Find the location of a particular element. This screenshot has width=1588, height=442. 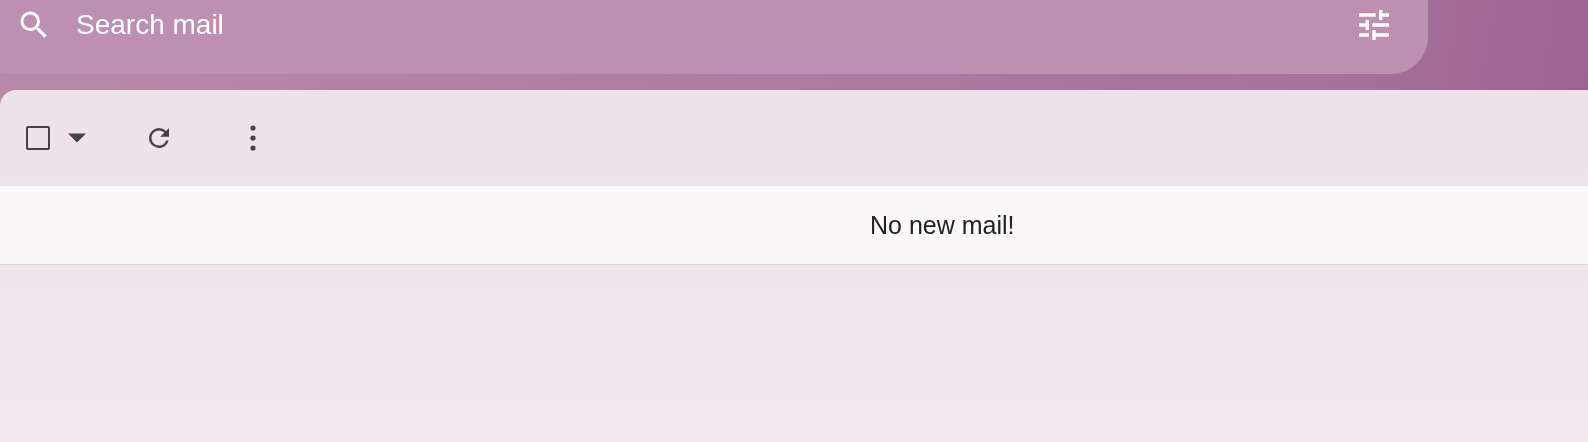

more-options-icon is located at coordinates (253, 138).